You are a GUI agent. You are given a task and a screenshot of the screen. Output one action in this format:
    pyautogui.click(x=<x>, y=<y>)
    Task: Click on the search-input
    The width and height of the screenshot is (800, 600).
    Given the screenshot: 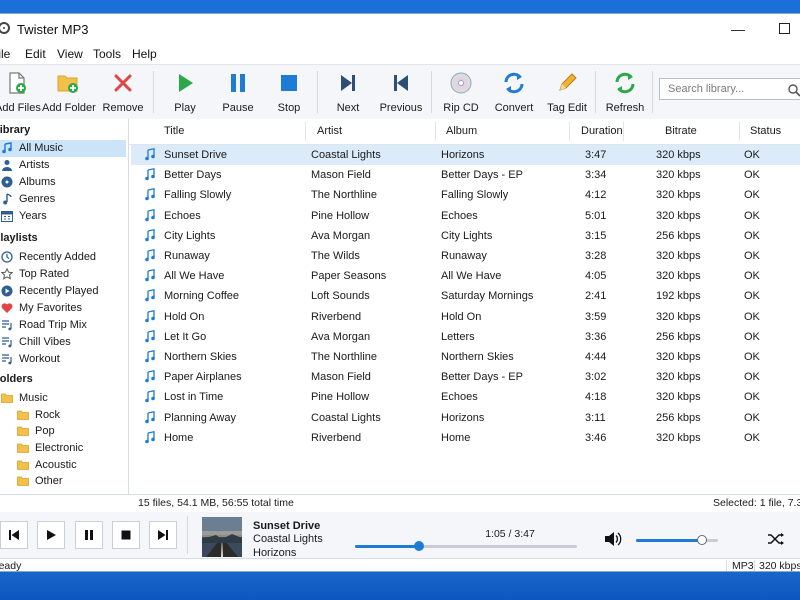 What is the action you would take?
    pyautogui.click(x=723, y=89)
    